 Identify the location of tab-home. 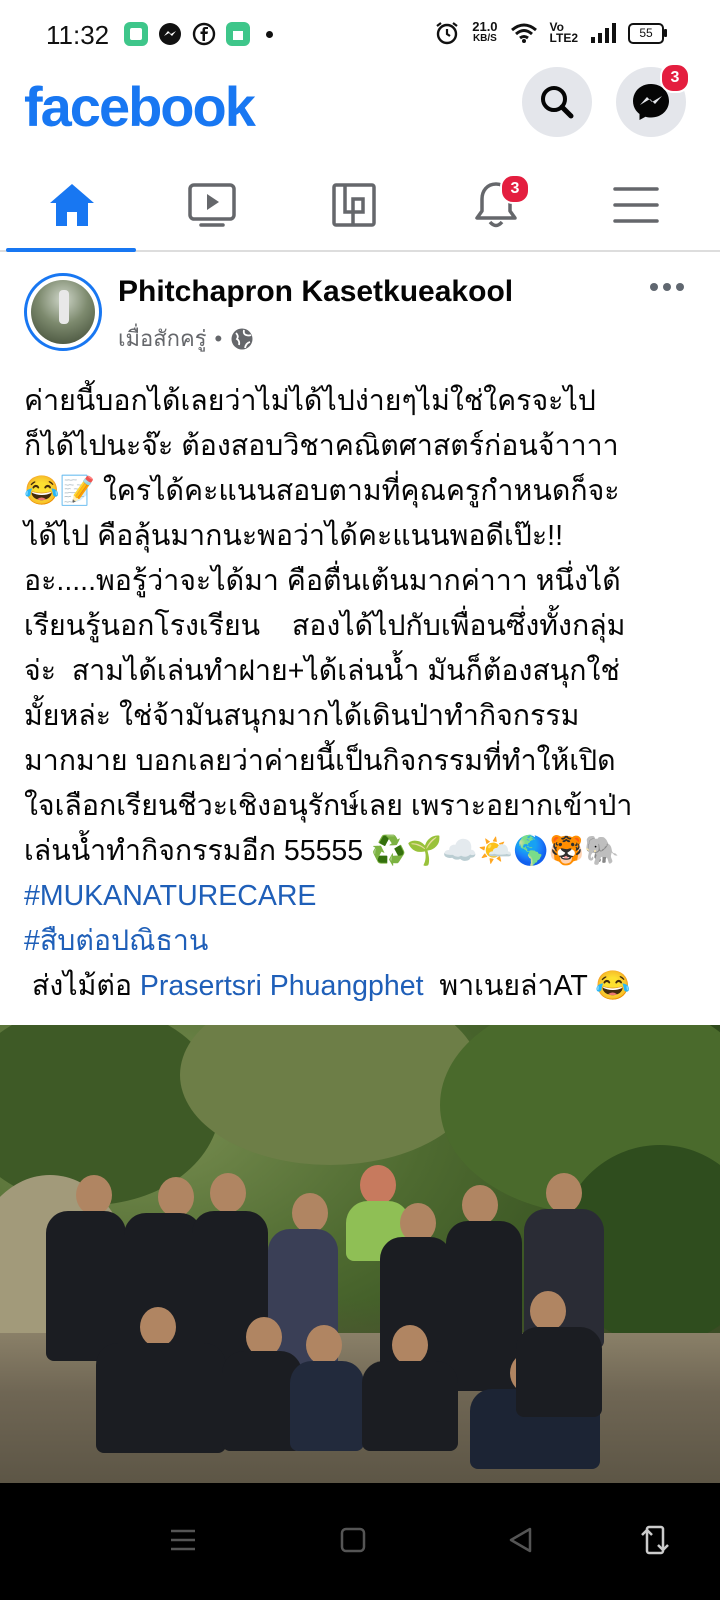
(72, 206).